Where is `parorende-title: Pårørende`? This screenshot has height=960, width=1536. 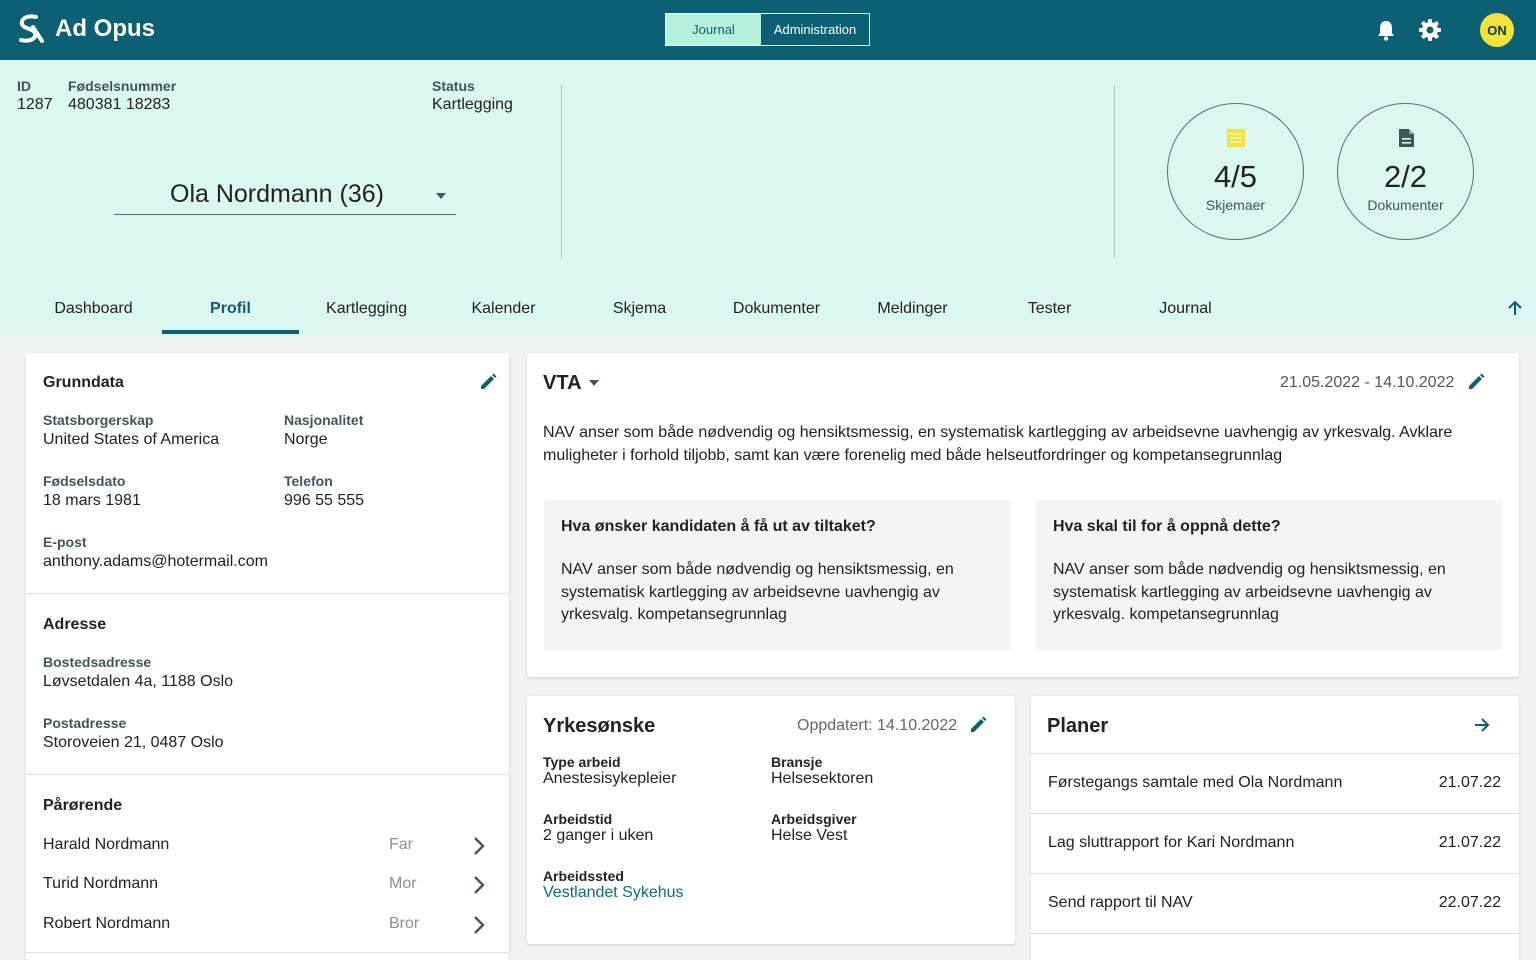 parorende-title: Pårørende is located at coordinates (83, 805).